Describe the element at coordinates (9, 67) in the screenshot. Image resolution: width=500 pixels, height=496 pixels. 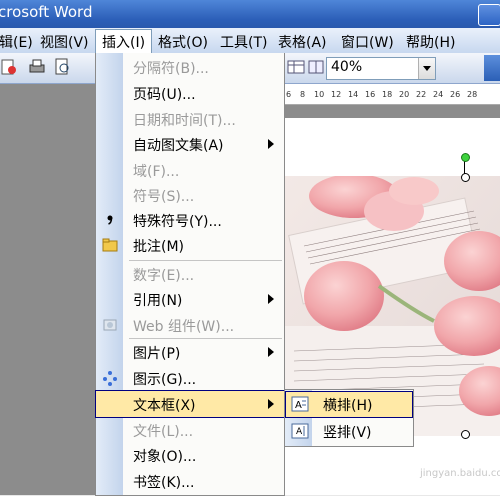
I see `permission-icon` at that location.